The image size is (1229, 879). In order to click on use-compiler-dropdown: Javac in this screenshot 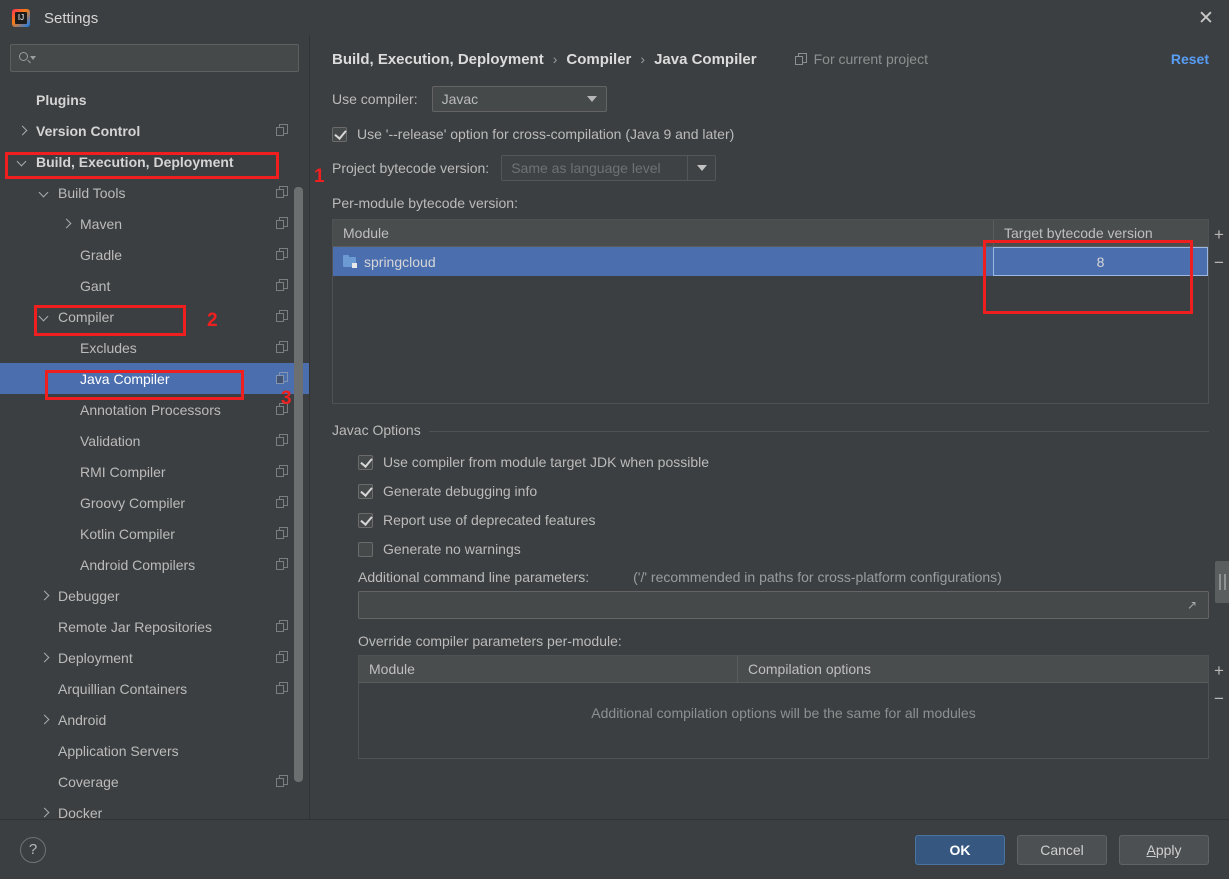, I will do `click(519, 99)`.